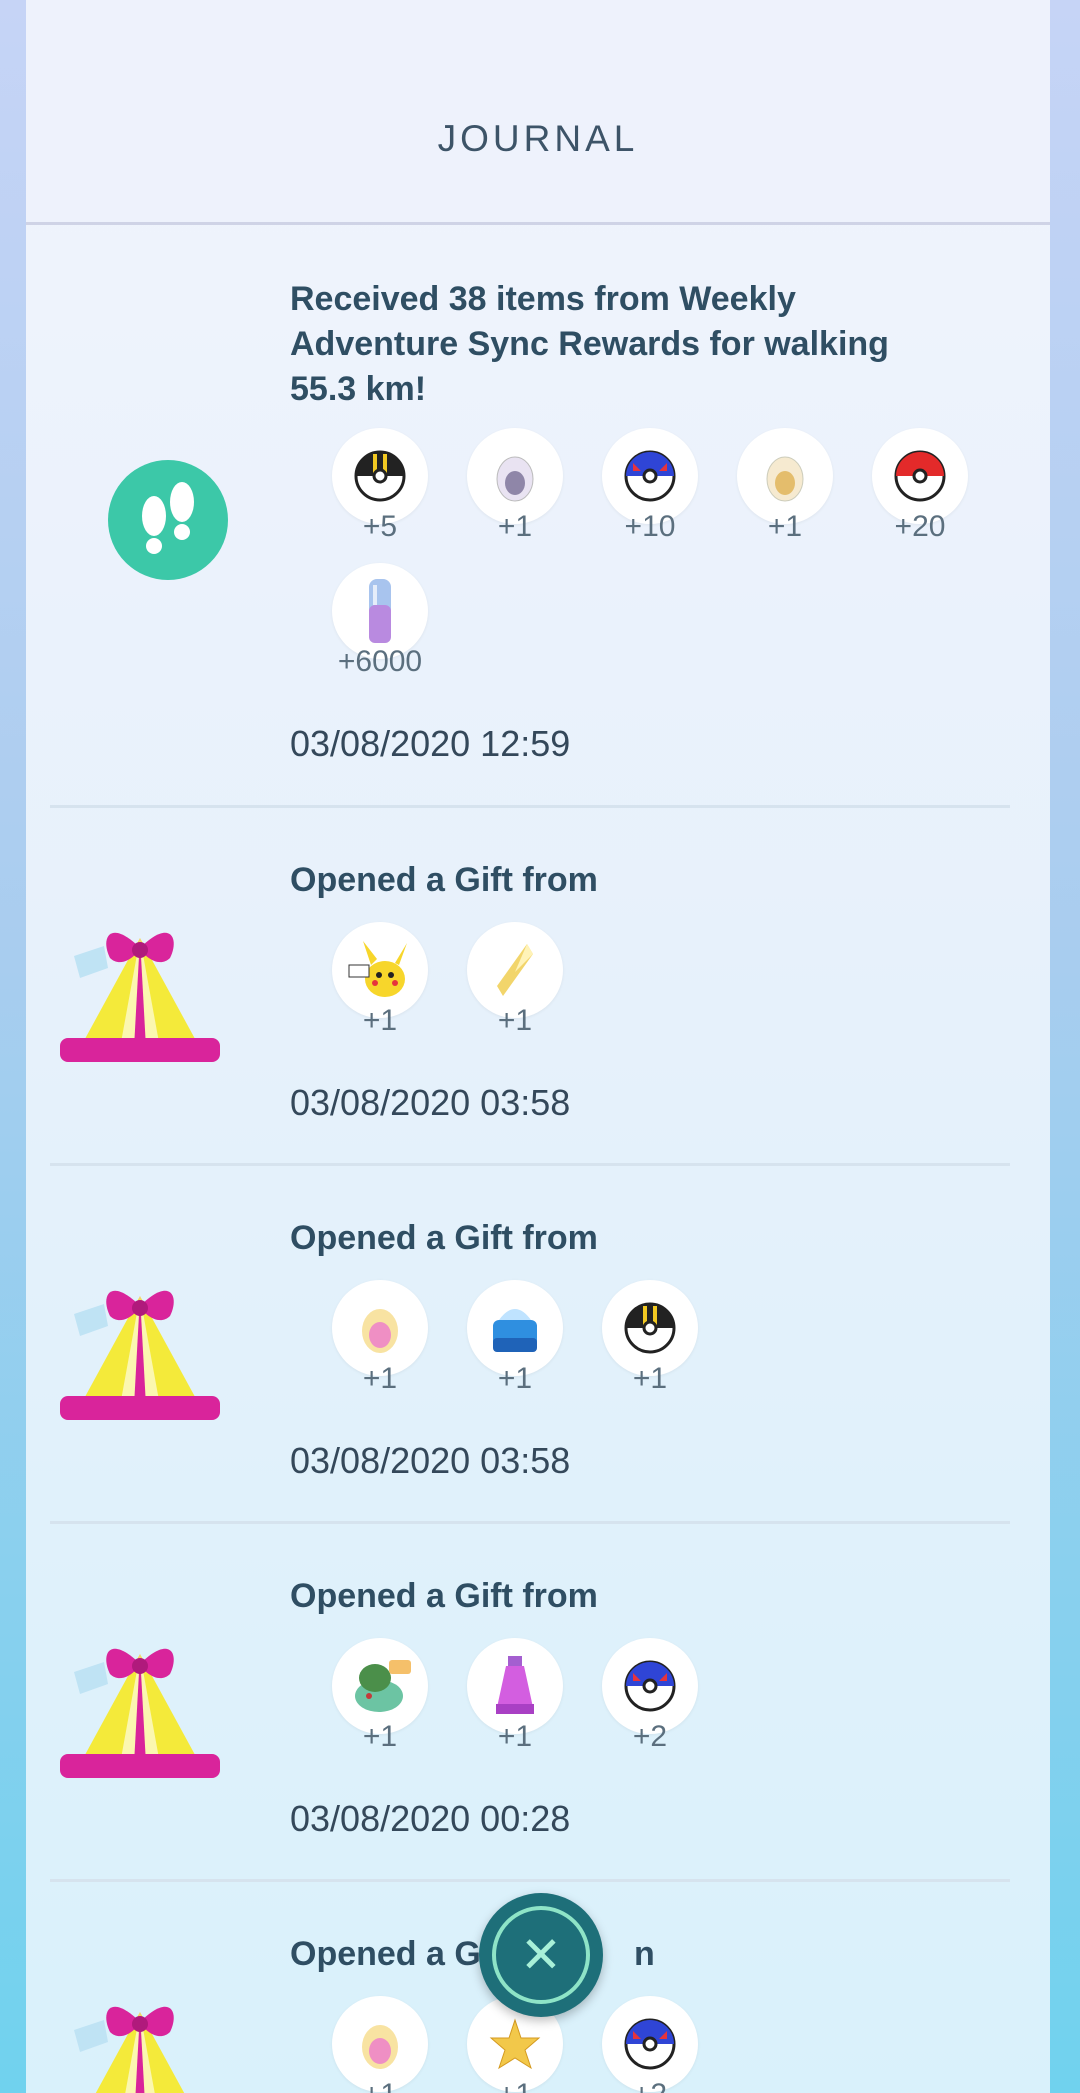 This screenshot has width=1080, height=2093. What do you see at coordinates (920, 526) in the screenshot?
I see `reward-quantity: +20` at bounding box center [920, 526].